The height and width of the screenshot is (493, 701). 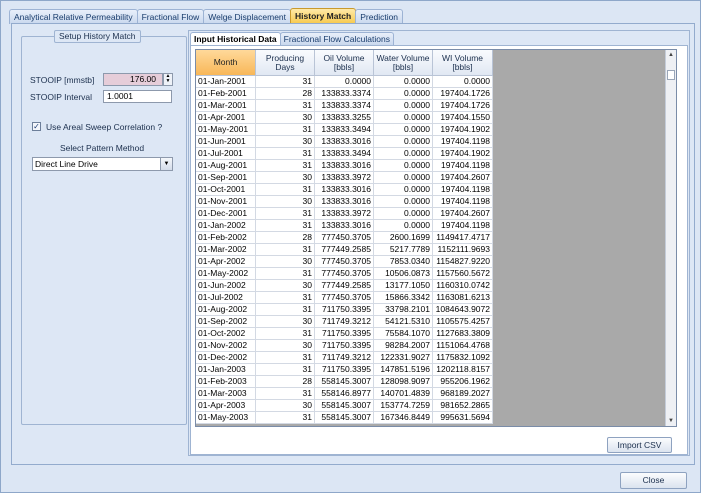 What do you see at coordinates (226, 178) in the screenshot?
I see `cell-month: 01-Sep-2001` at bounding box center [226, 178].